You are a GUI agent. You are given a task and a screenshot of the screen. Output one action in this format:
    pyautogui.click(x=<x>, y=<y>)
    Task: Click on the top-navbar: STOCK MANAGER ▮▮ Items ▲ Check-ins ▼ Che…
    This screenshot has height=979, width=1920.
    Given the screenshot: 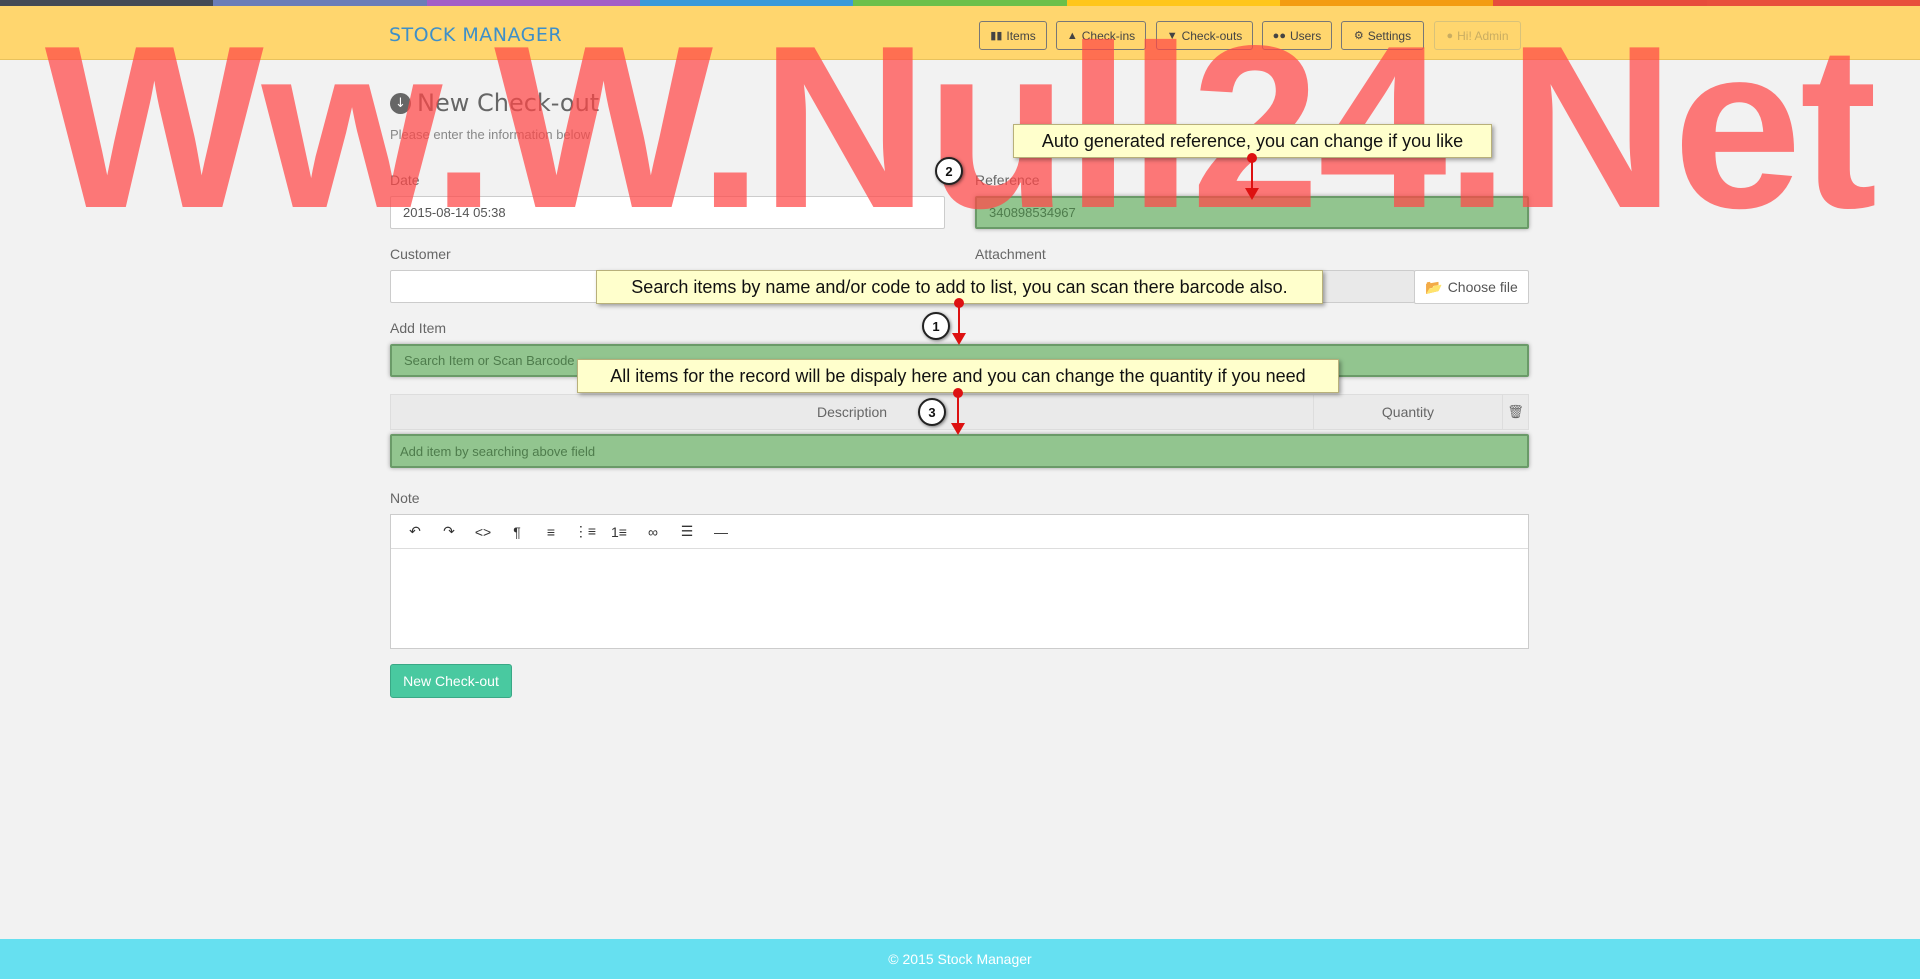 What is the action you would take?
    pyautogui.click(x=960, y=33)
    